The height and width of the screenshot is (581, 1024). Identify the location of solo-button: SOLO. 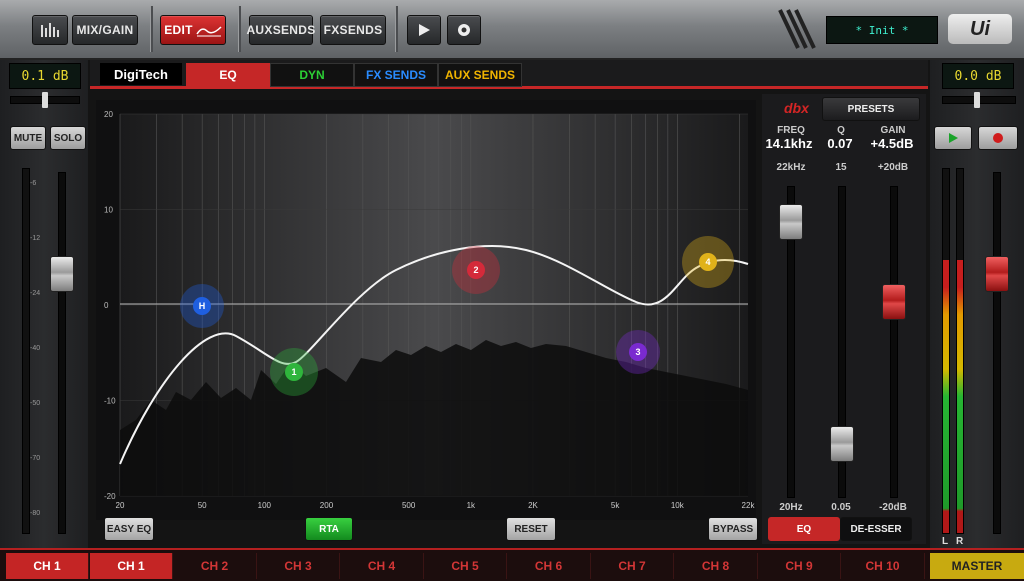
(68, 138).